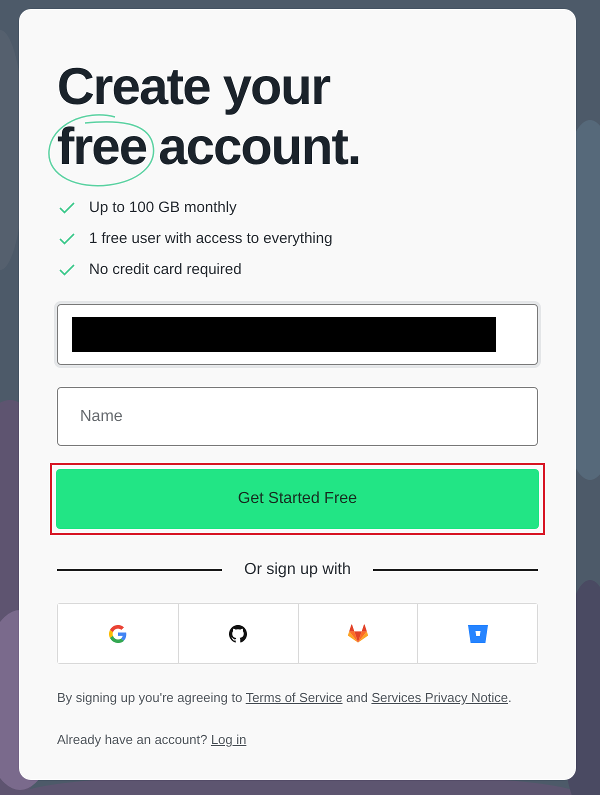 The image size is (600, 795). I want to click on benefit-text: 1 free user with access to everything, so click(210, 238).